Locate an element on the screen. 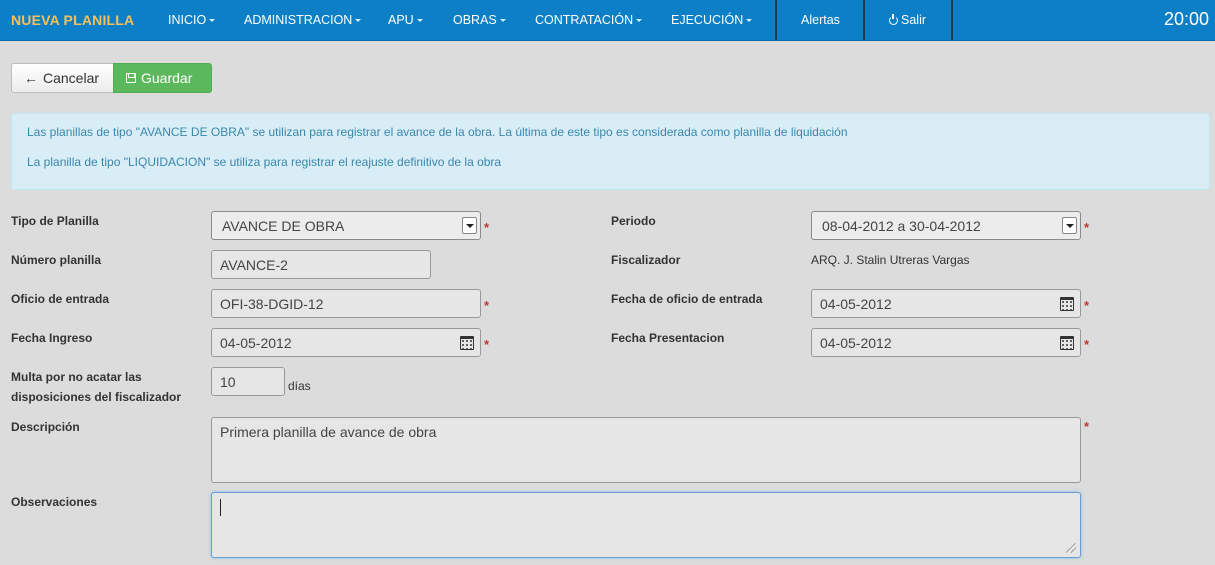  save-button: Guardar is located at coordinates (162, 78).